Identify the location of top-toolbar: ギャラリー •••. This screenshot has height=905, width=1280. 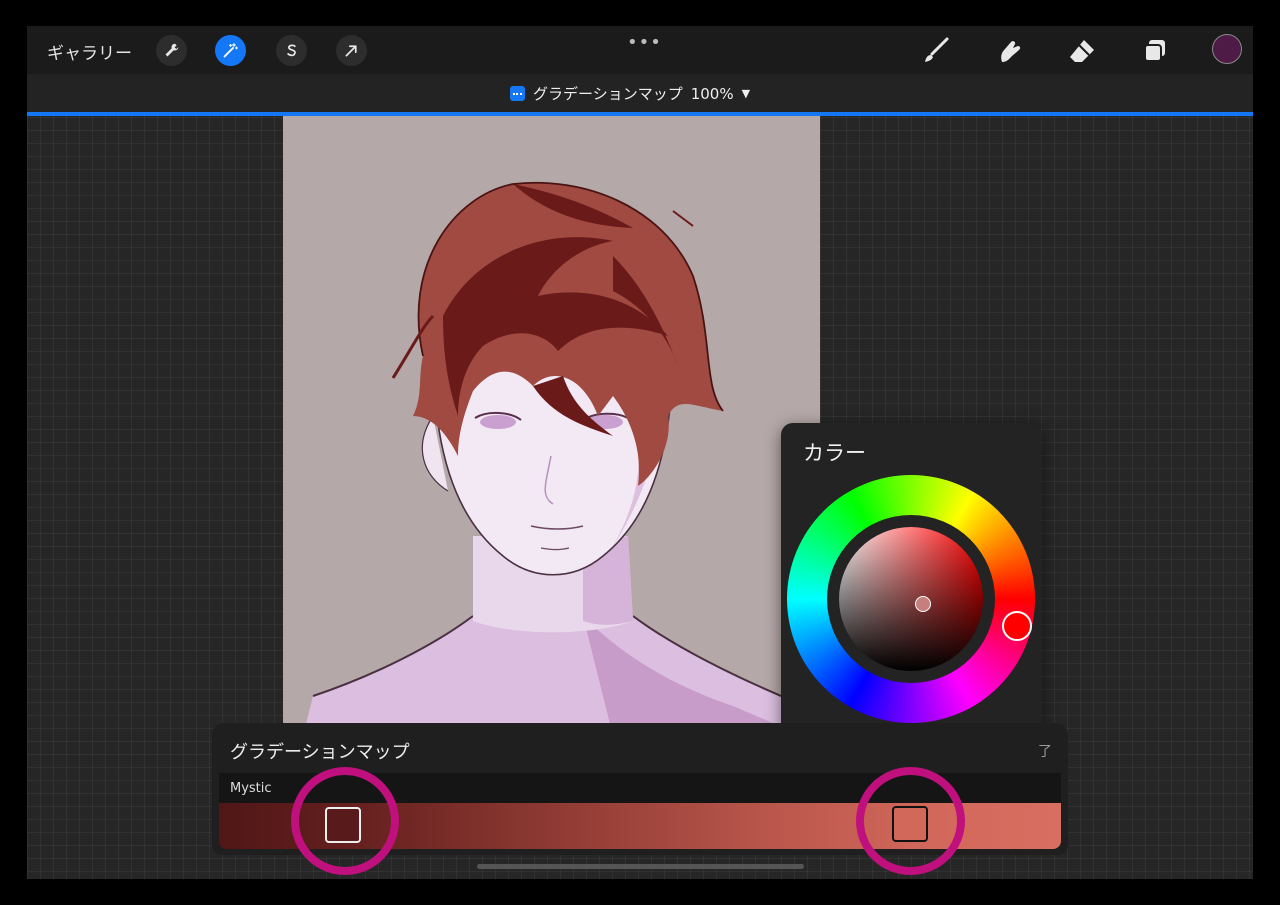
(640, 50).